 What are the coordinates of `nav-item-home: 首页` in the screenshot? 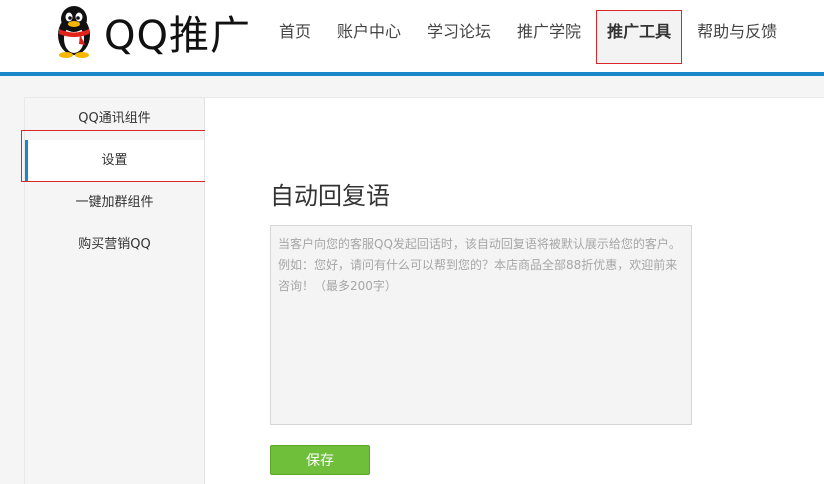 It's located at (295, 33).